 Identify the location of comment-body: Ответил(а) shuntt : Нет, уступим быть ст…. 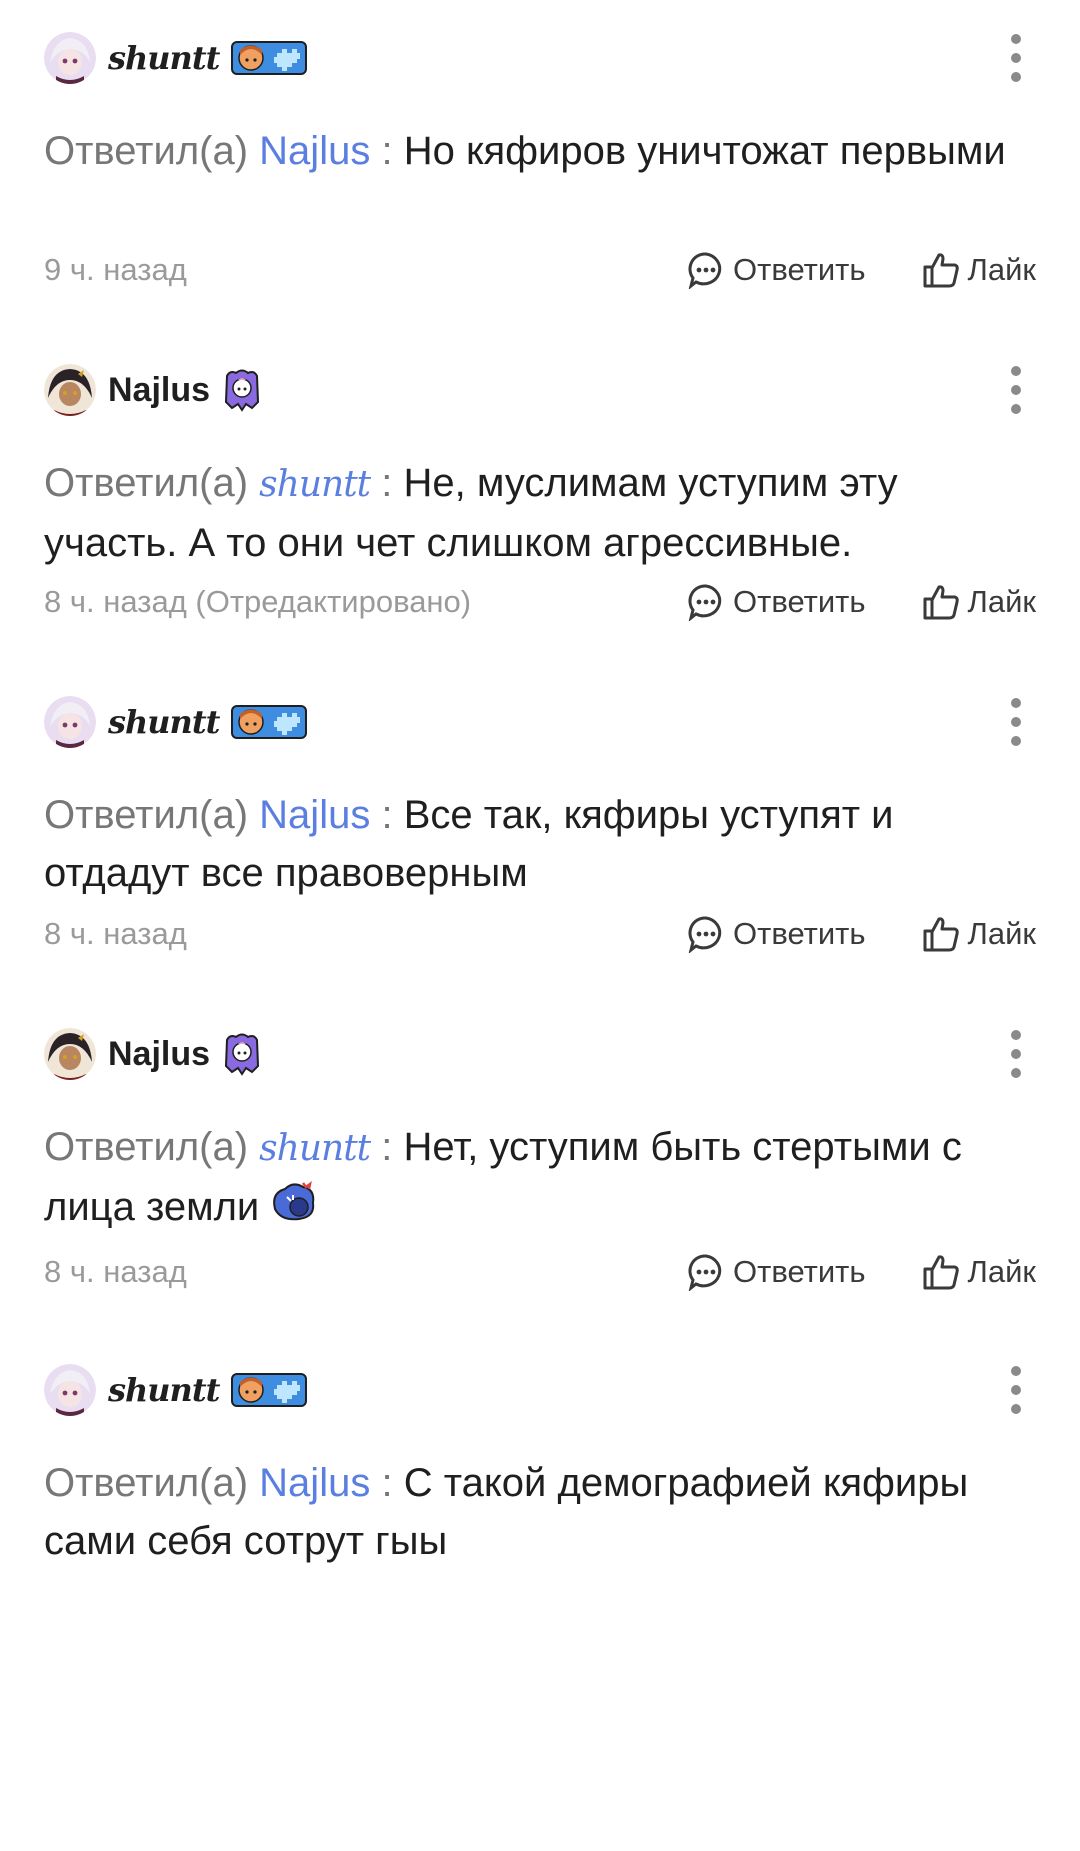
(539, 1178).